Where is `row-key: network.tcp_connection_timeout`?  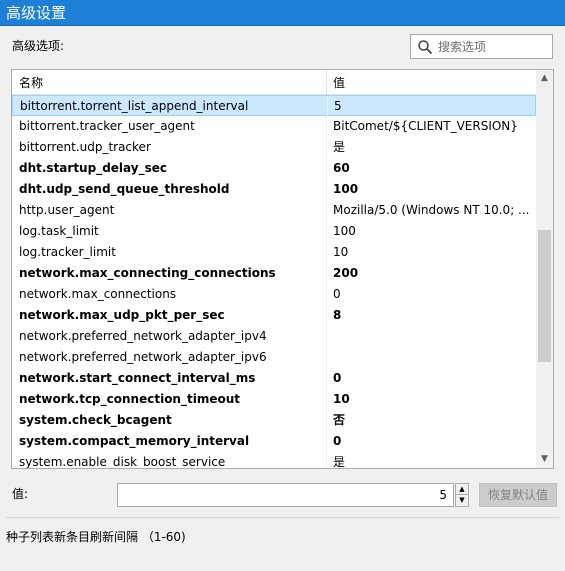 row-key: network.tcp_connection_timeout is located at coordinates (129, 399).